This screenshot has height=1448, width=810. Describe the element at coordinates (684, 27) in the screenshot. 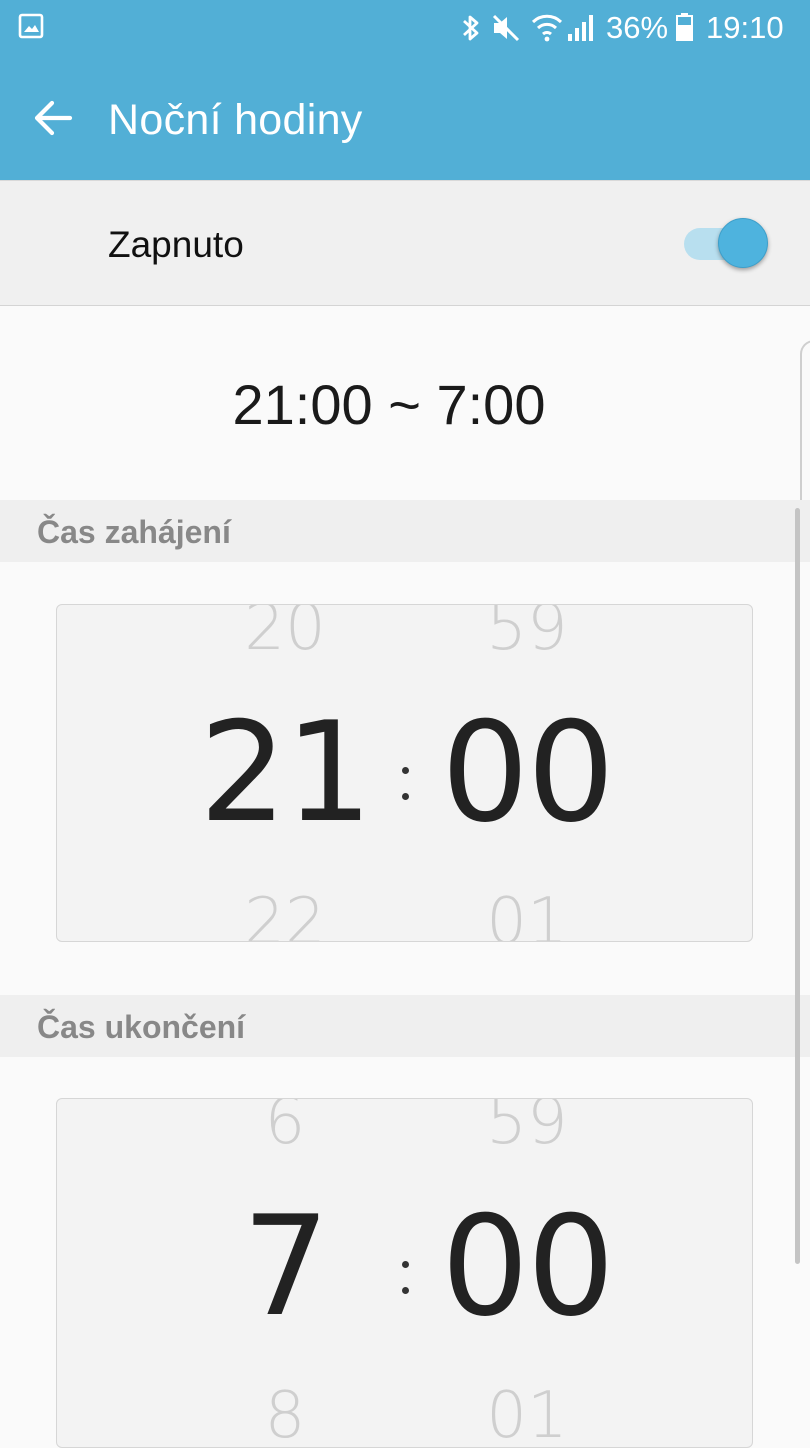

I see `battery-icon` at that location.